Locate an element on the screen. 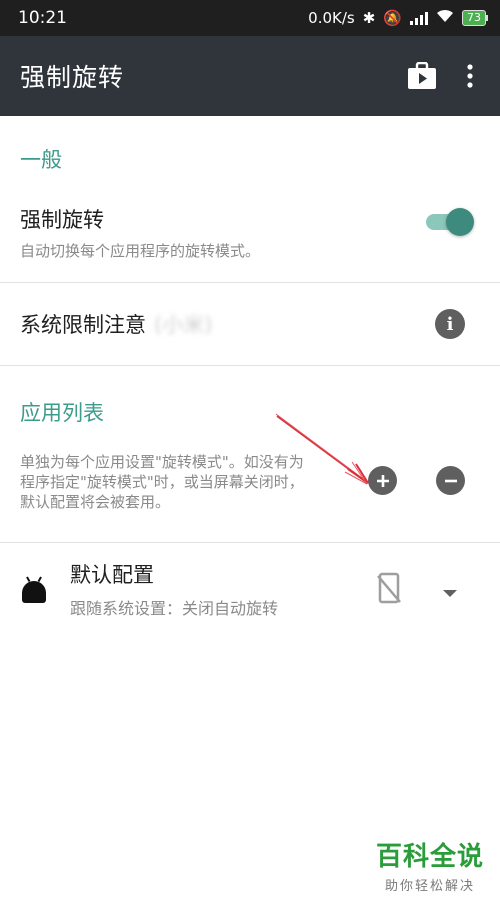 Image resolution: width=500 pixels, height=904 pixels. triangle-down-icon is located at coordinates (450, 592).